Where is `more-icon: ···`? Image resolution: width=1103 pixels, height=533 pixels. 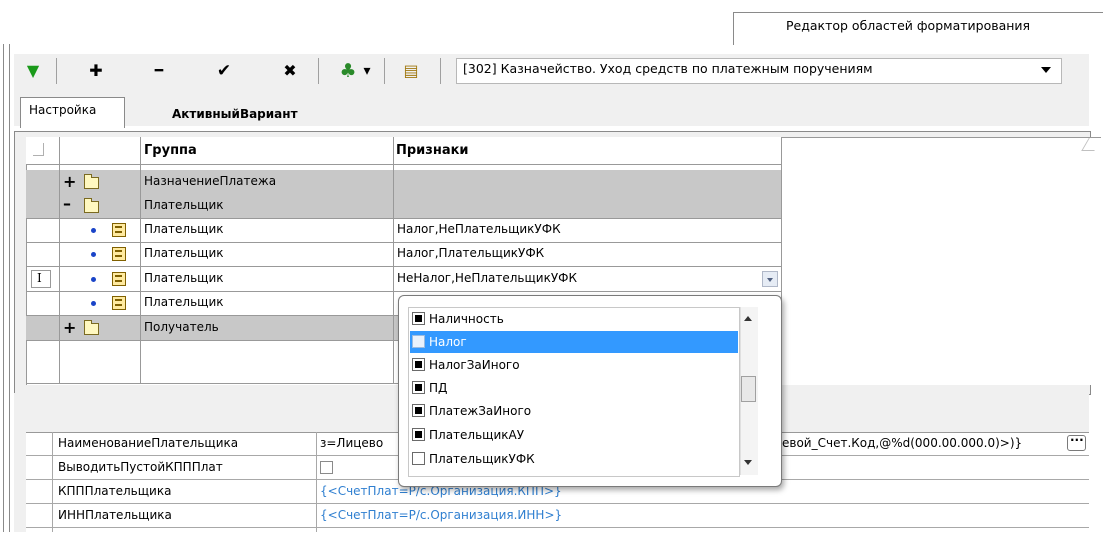 more-icon: ··· is located at coordinates (1077, 440).